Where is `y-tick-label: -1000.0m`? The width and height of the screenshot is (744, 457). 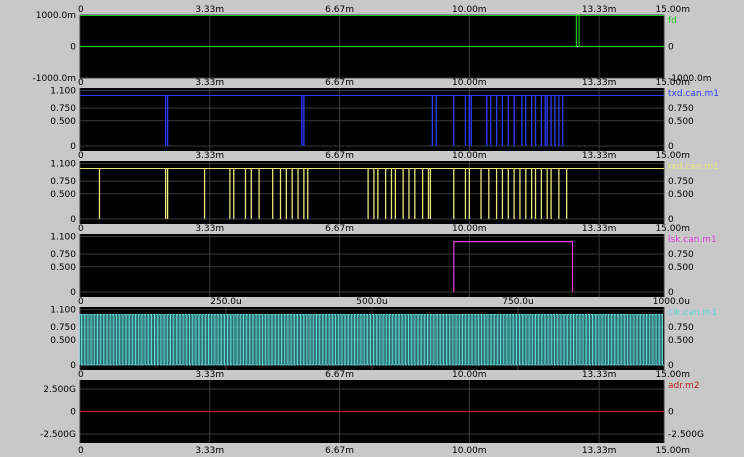
y-tick-label: -1000.0m is located at coordinates (54, 79).